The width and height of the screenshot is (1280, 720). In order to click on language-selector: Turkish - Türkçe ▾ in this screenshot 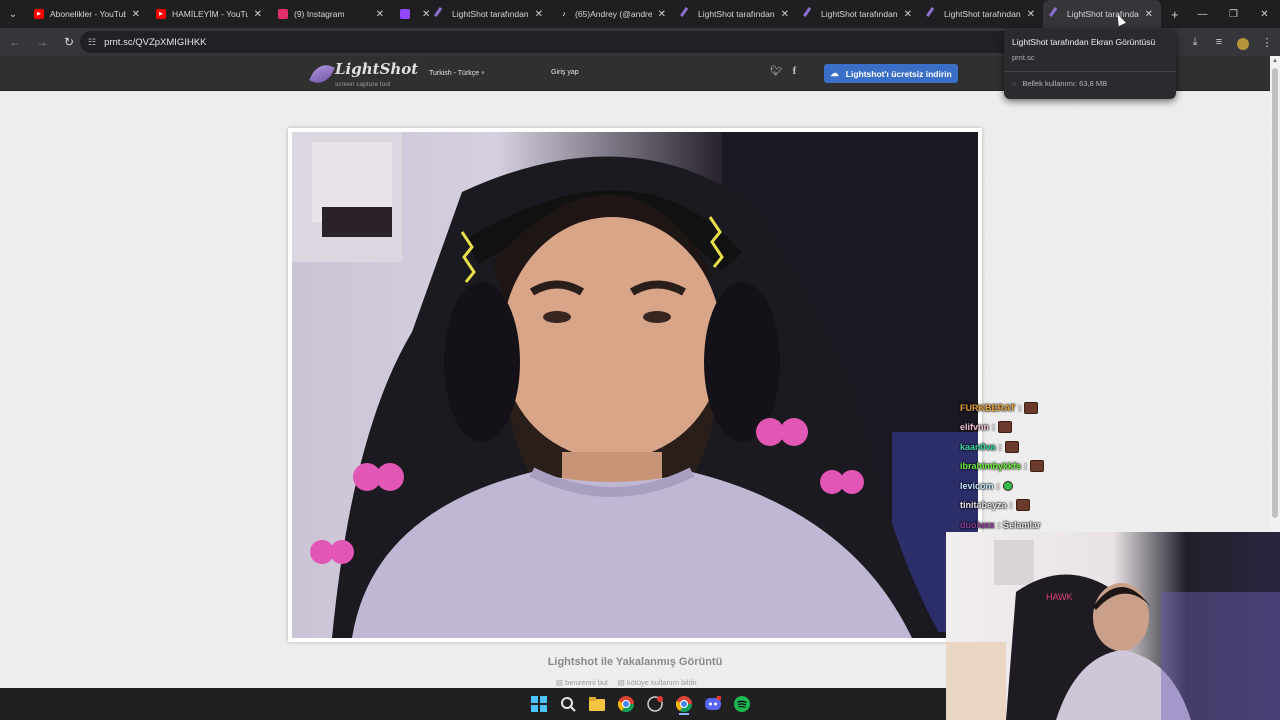, I will do `click(457, 73)`.